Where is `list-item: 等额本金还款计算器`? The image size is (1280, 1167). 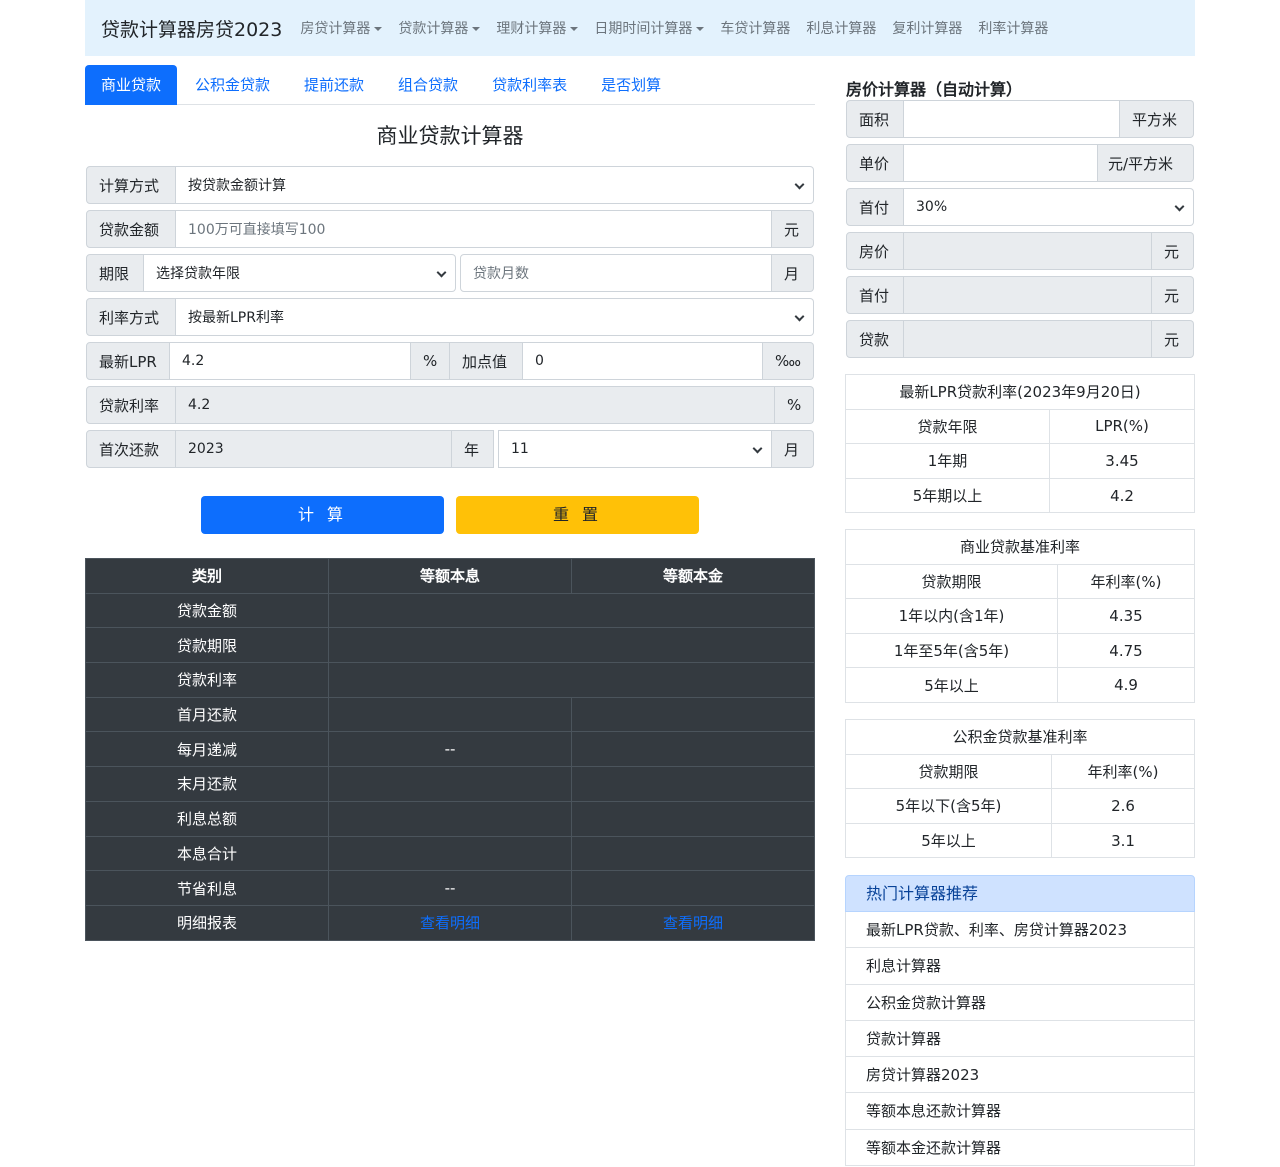 list-item: 等额本金还款计算器 is located at coordinates (1020, 1148).